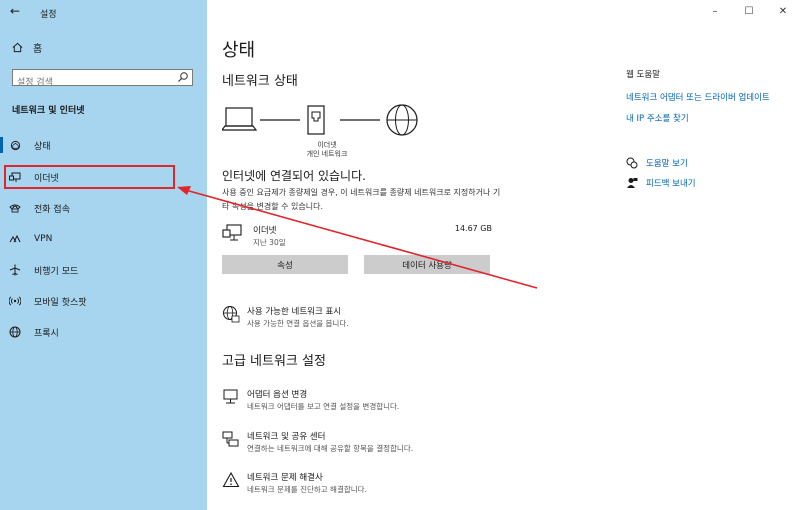  I want to click on sidebar-section-heading: 네트워크 및 인터넷, so click(48, 111).